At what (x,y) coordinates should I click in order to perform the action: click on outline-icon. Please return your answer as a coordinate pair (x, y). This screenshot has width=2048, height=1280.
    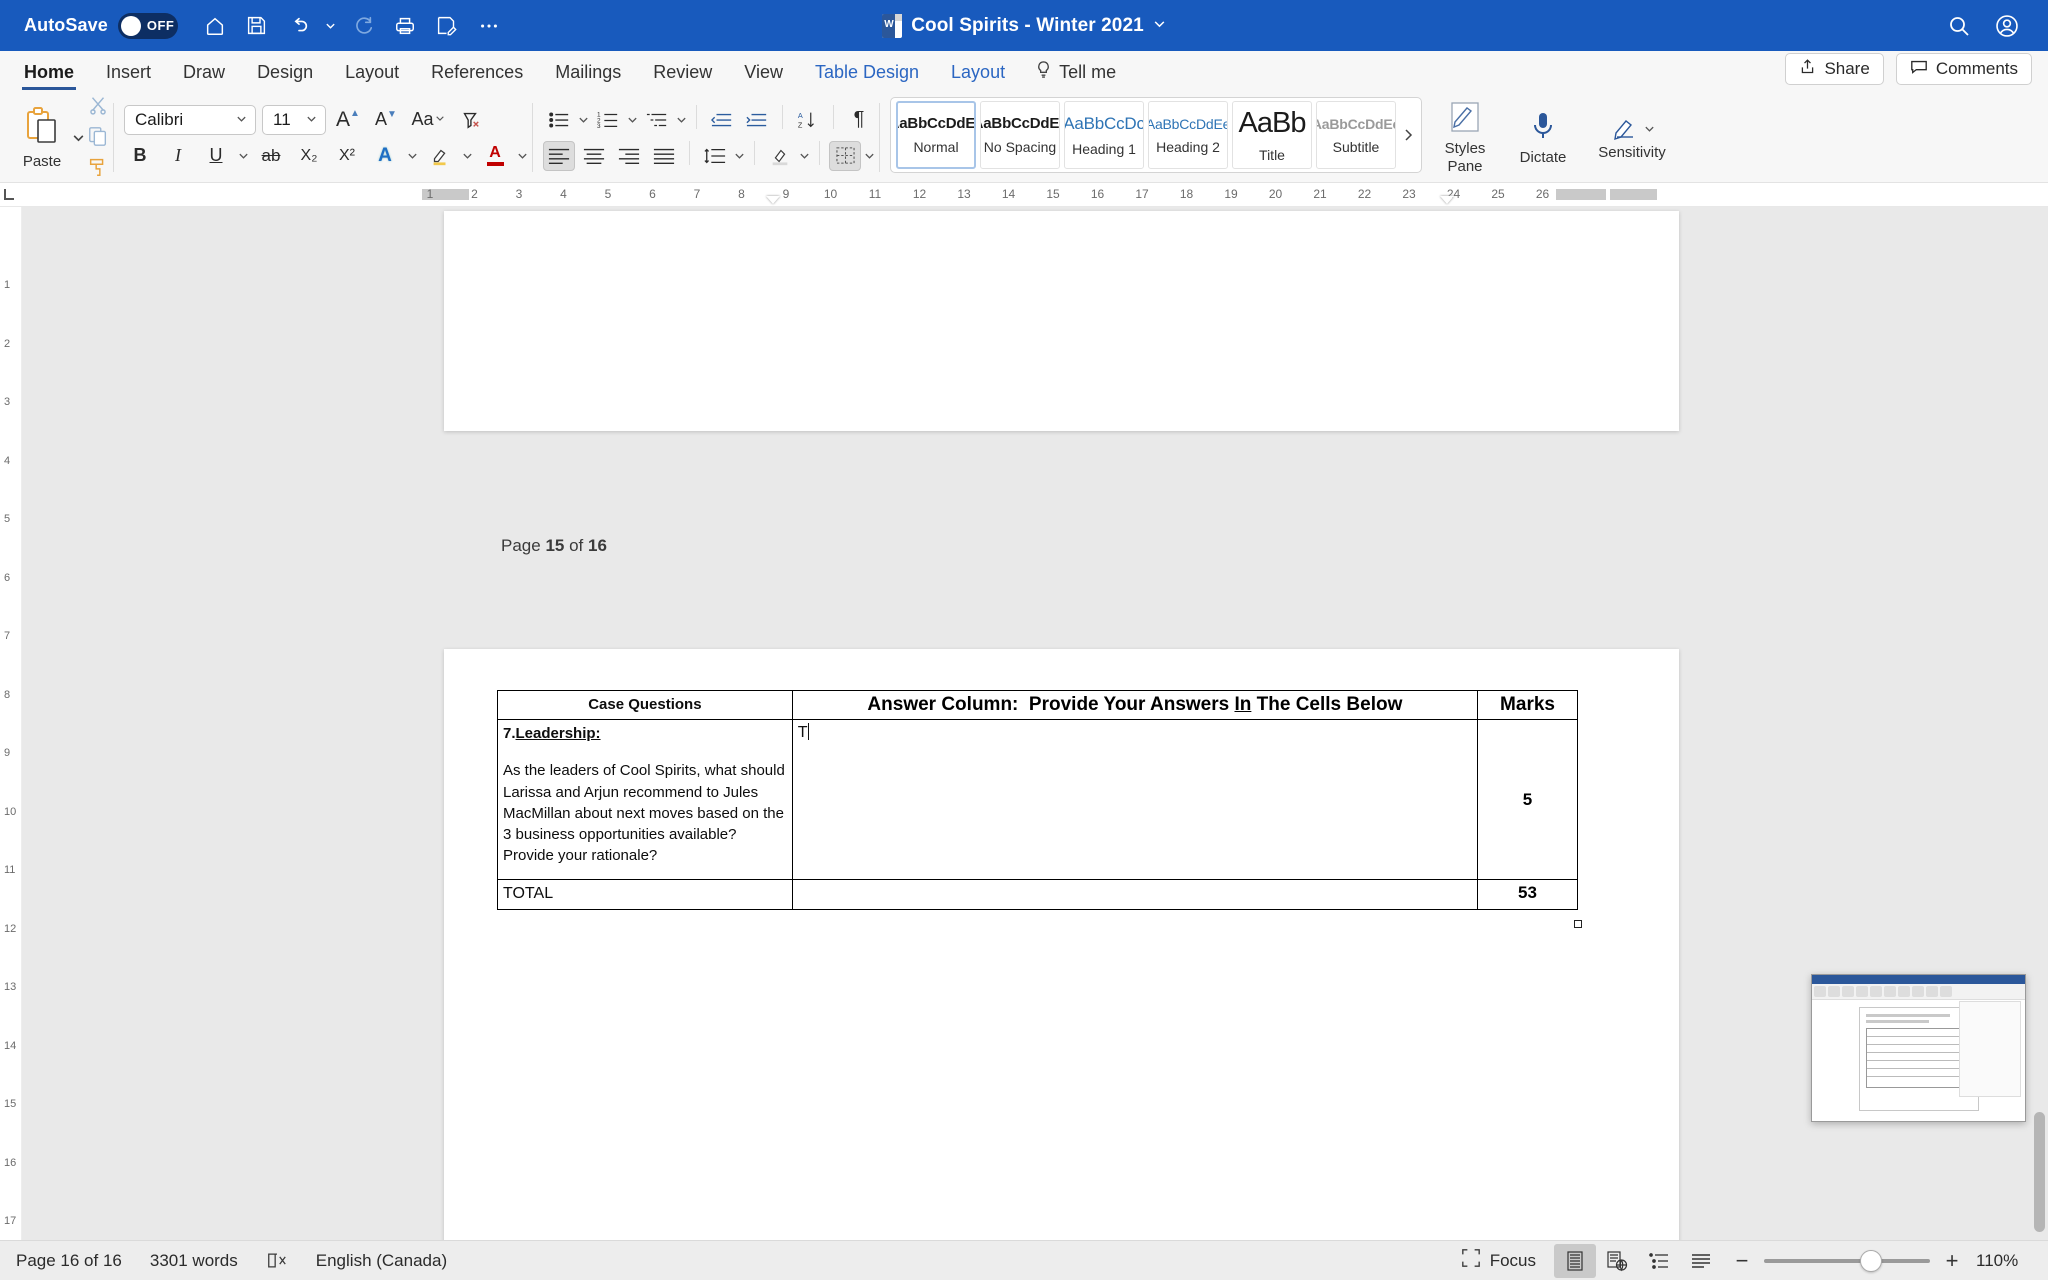
    Looking at the image, I should click on (1659, 1261).